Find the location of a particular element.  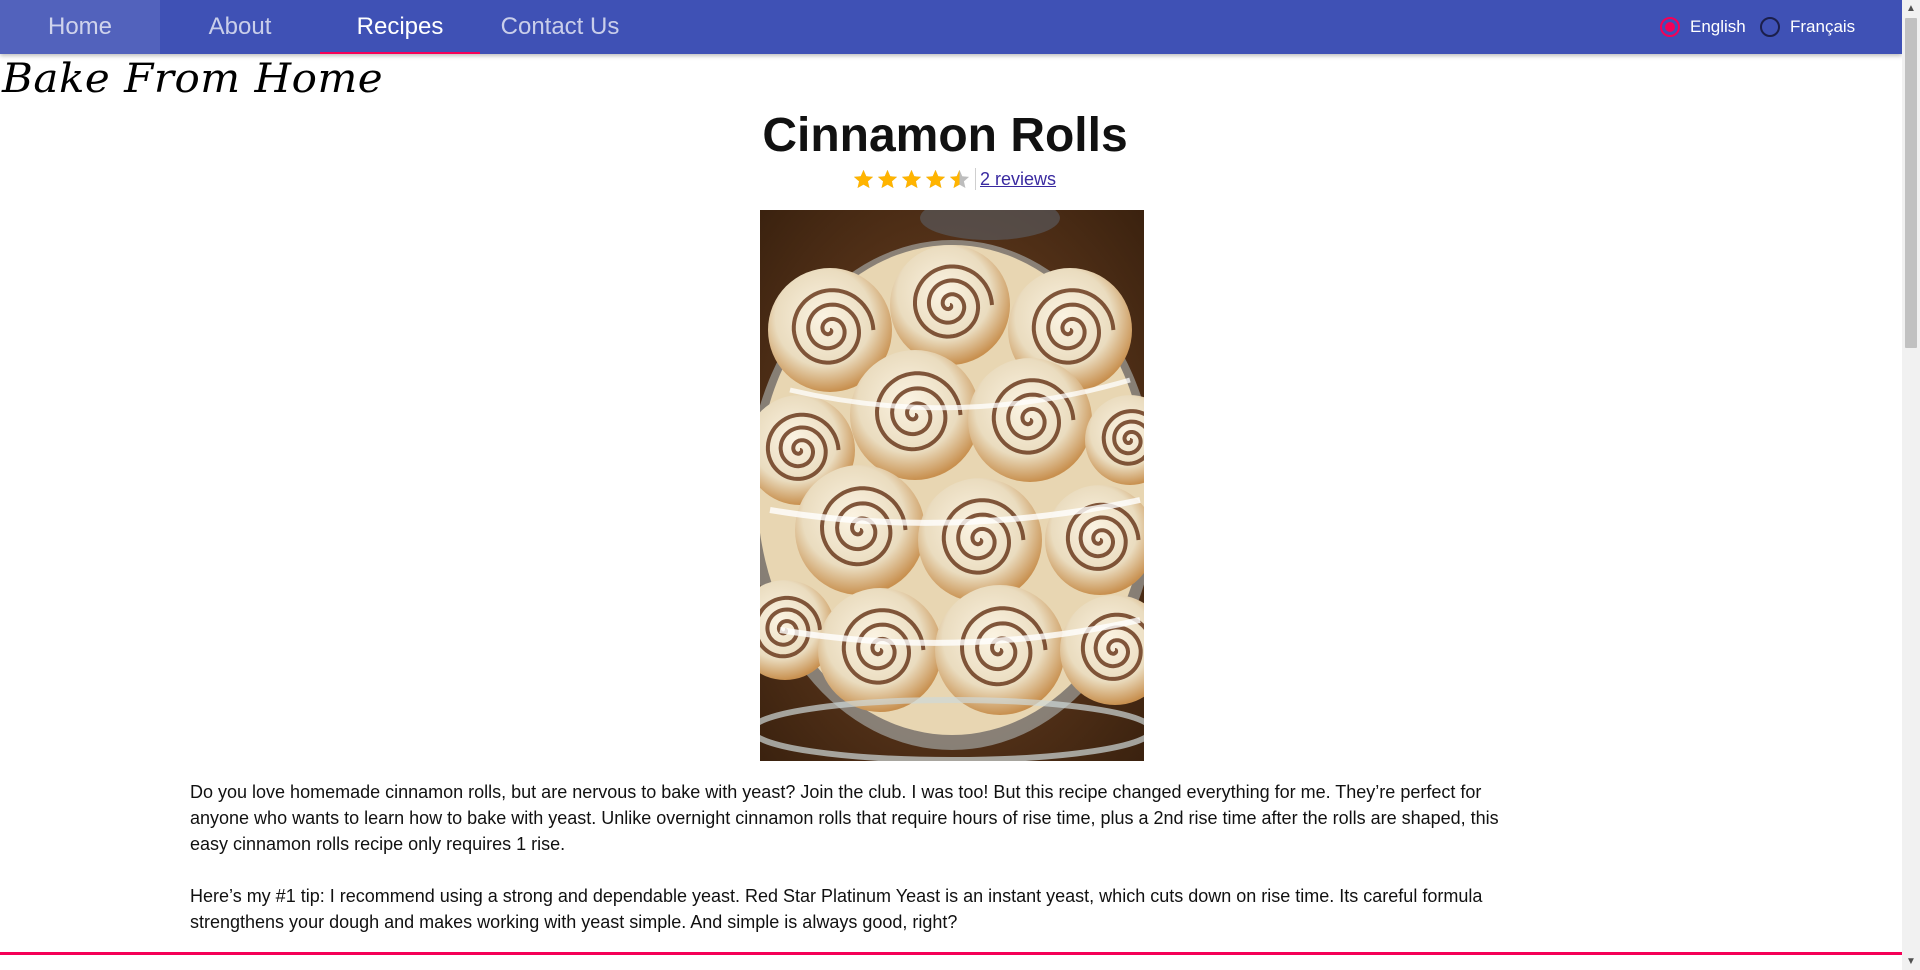

language-english-option: English is located at coordinates (1703, 27).